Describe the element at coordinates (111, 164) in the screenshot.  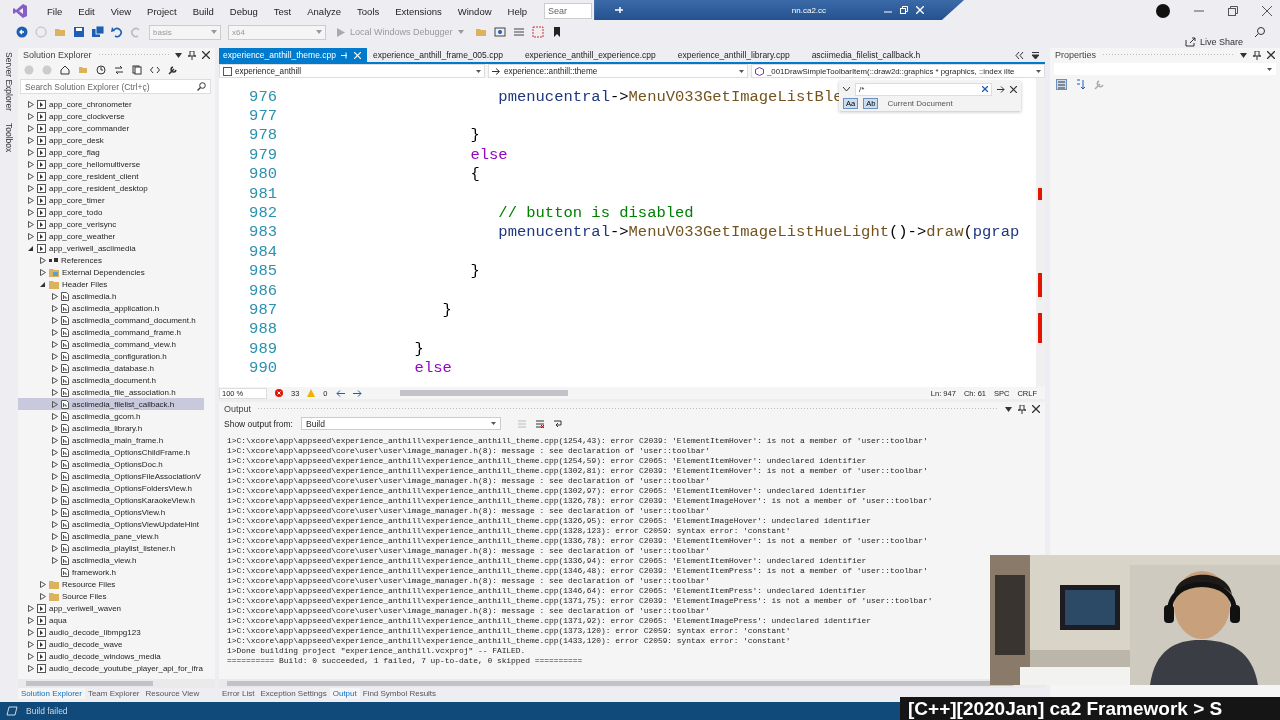
I see `tree-item: app_core_hellomultiverse` at that location.